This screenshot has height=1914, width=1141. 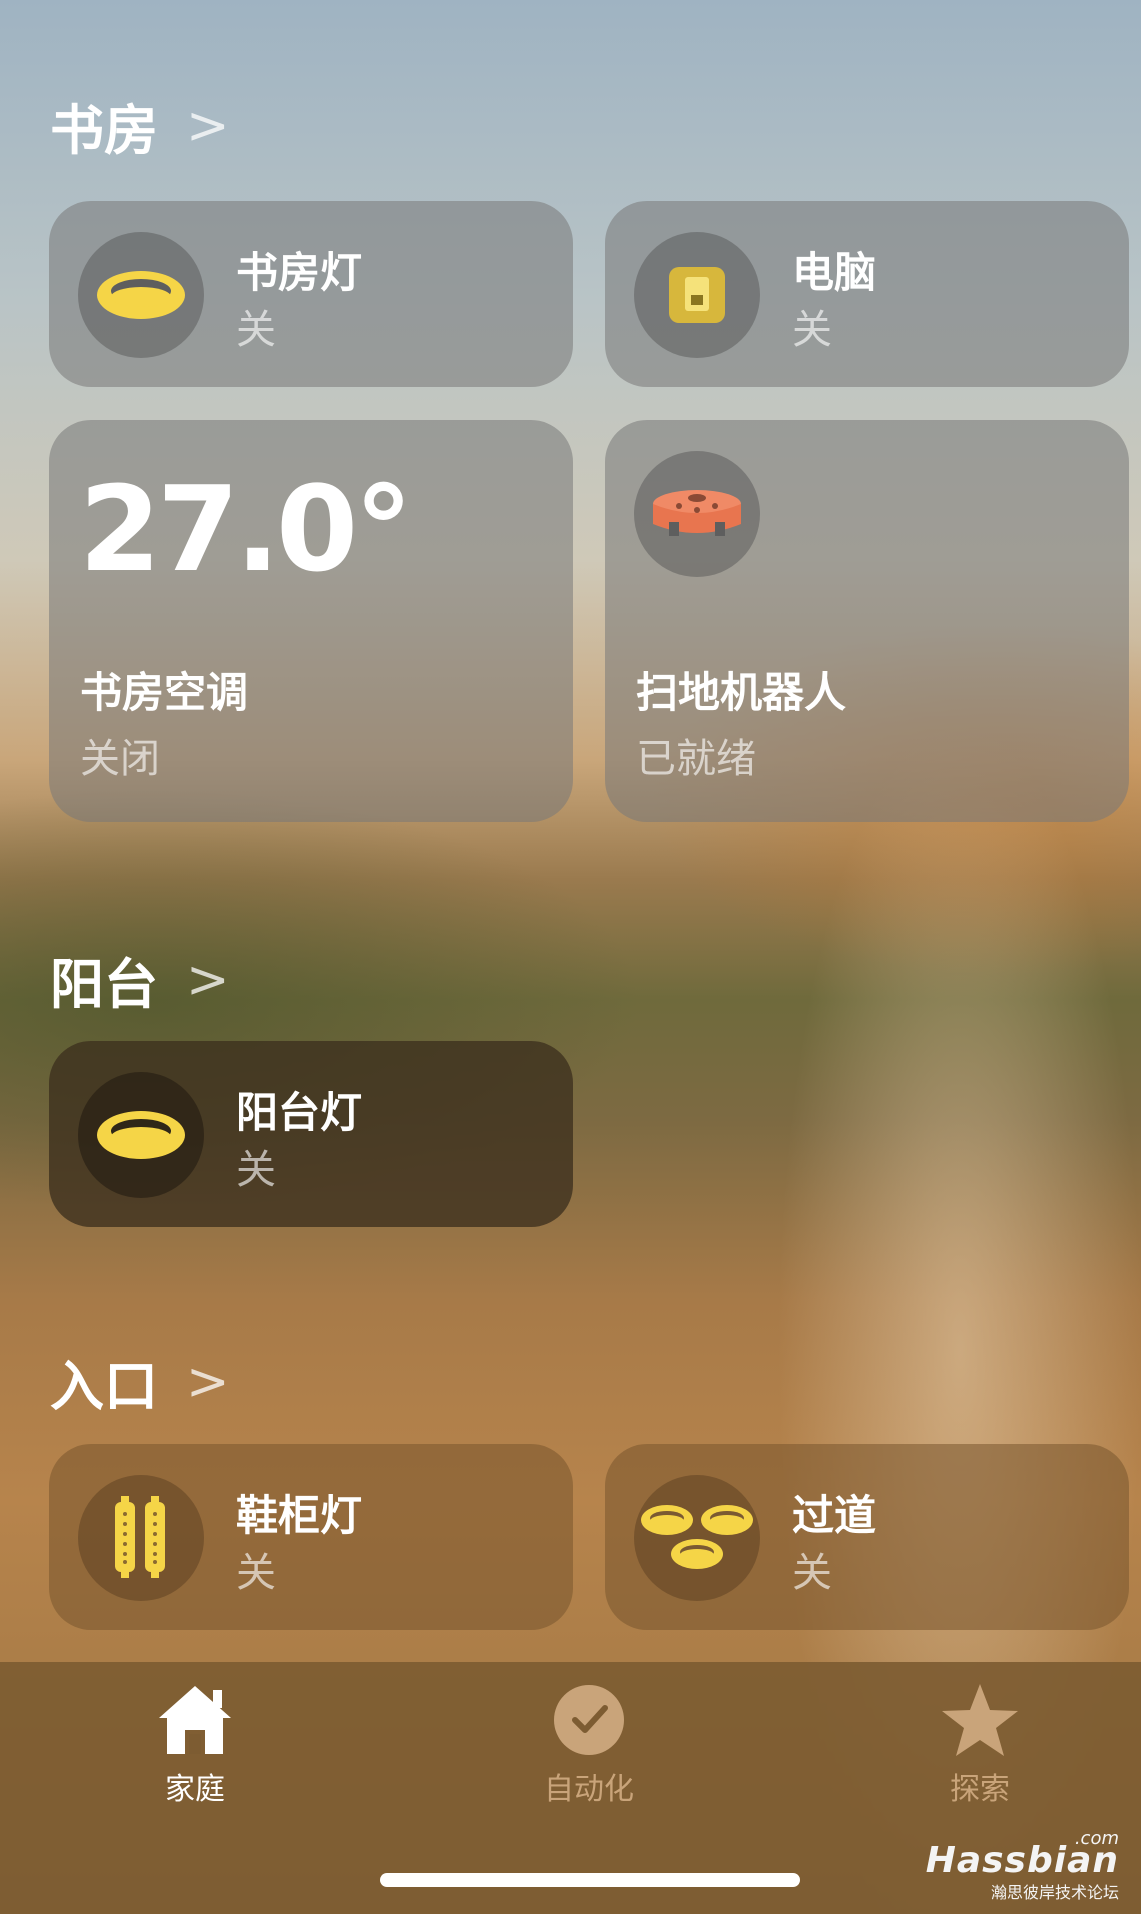 I want to click on section-header-balcony: 阳台 >, so click(x=140, y=979).